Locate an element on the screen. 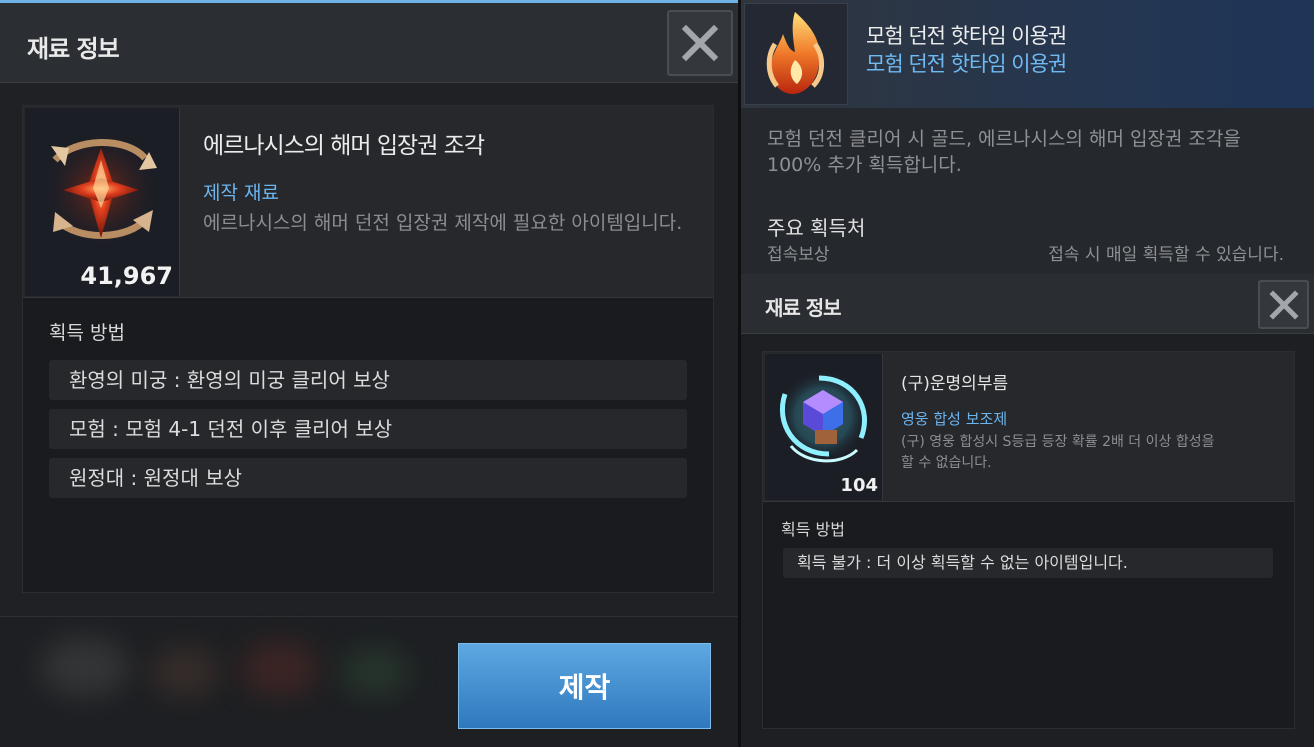 This screenshot has height=747, width=1314. sub-close-button is located at coordinates (1283, 304).